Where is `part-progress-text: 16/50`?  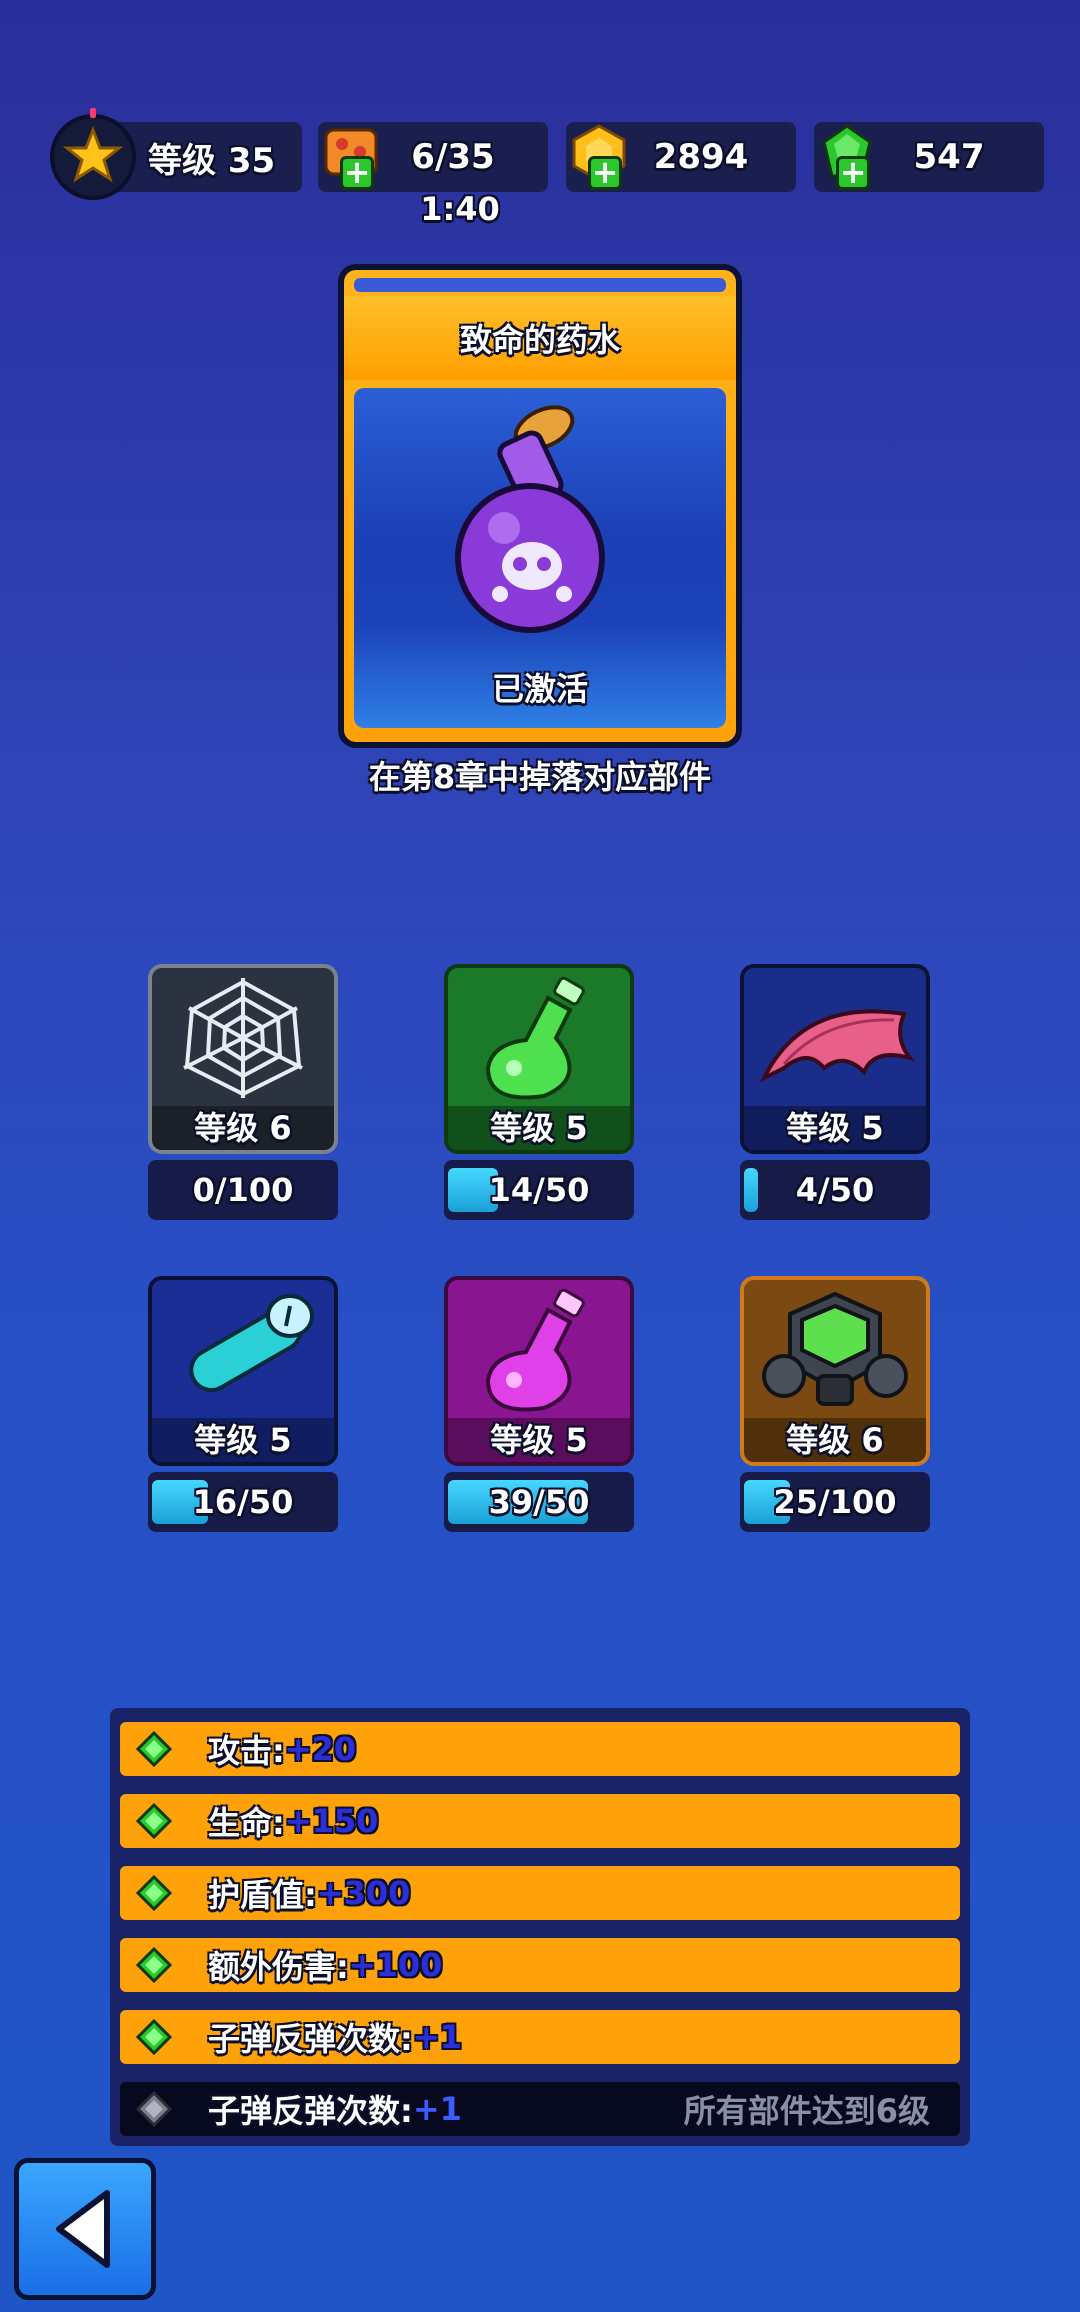
part-progress-text: 16/50 is located at coordinates (243, 1502).